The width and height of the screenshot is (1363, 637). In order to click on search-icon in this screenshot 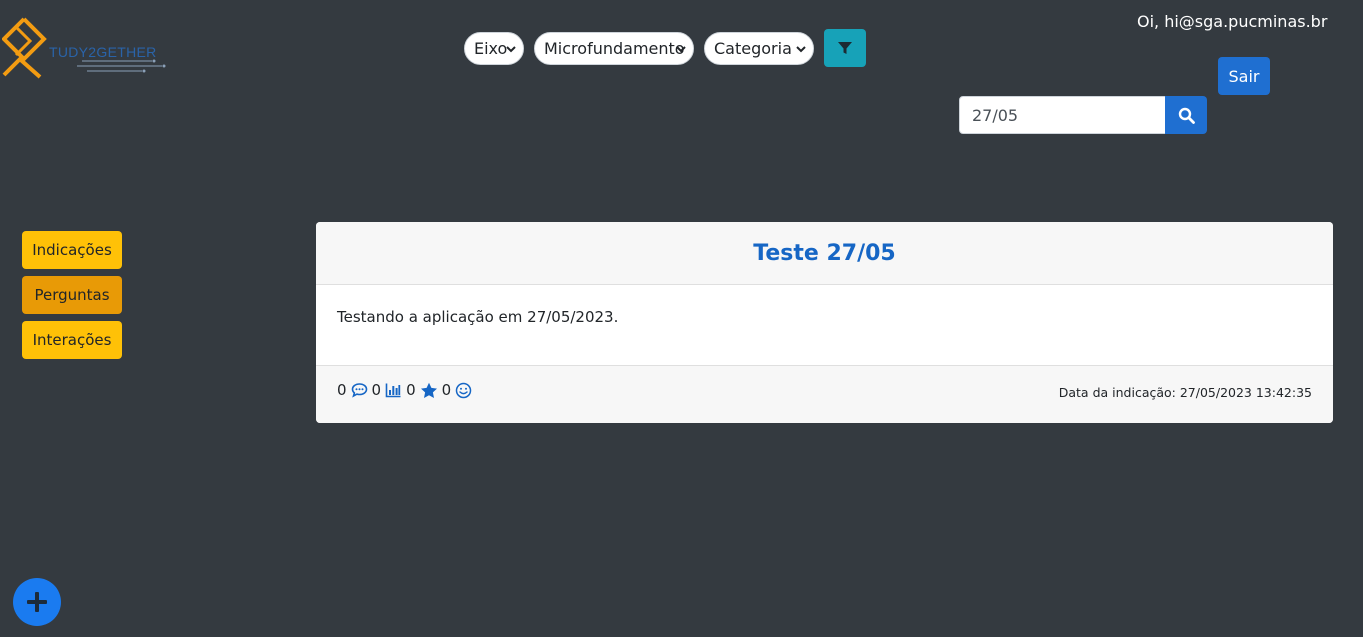, I will do `click(1186, 115)`.